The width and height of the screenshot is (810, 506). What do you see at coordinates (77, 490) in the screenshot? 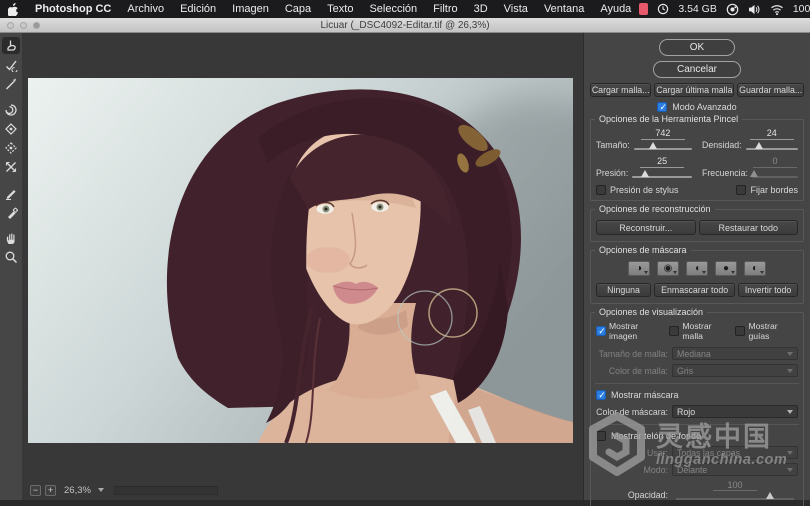
I see `zoom-level: 26,3%` at bounding box center [77, 490].